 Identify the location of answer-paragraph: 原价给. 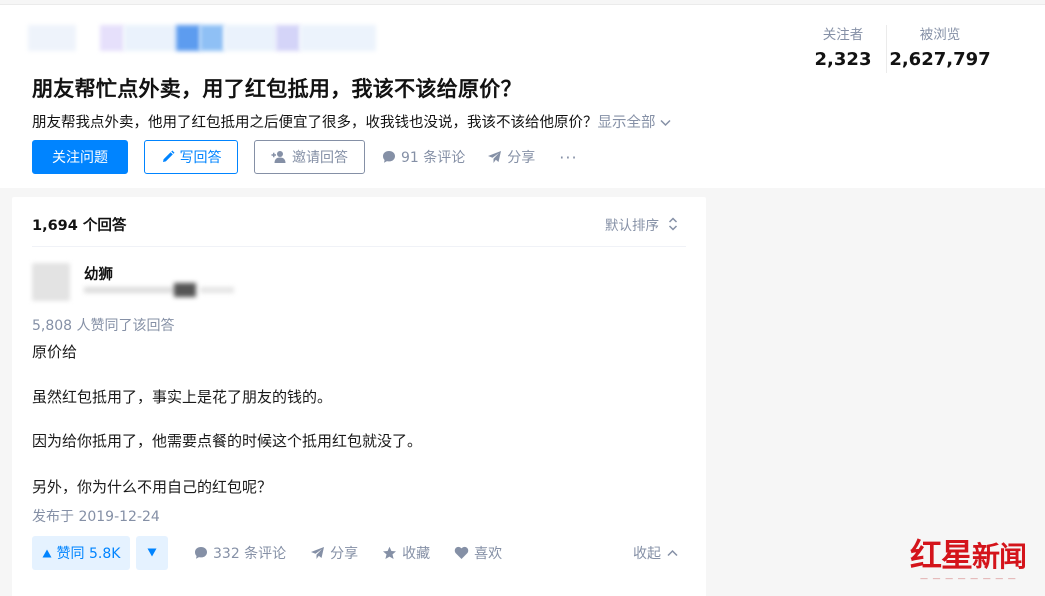
(55, 352).